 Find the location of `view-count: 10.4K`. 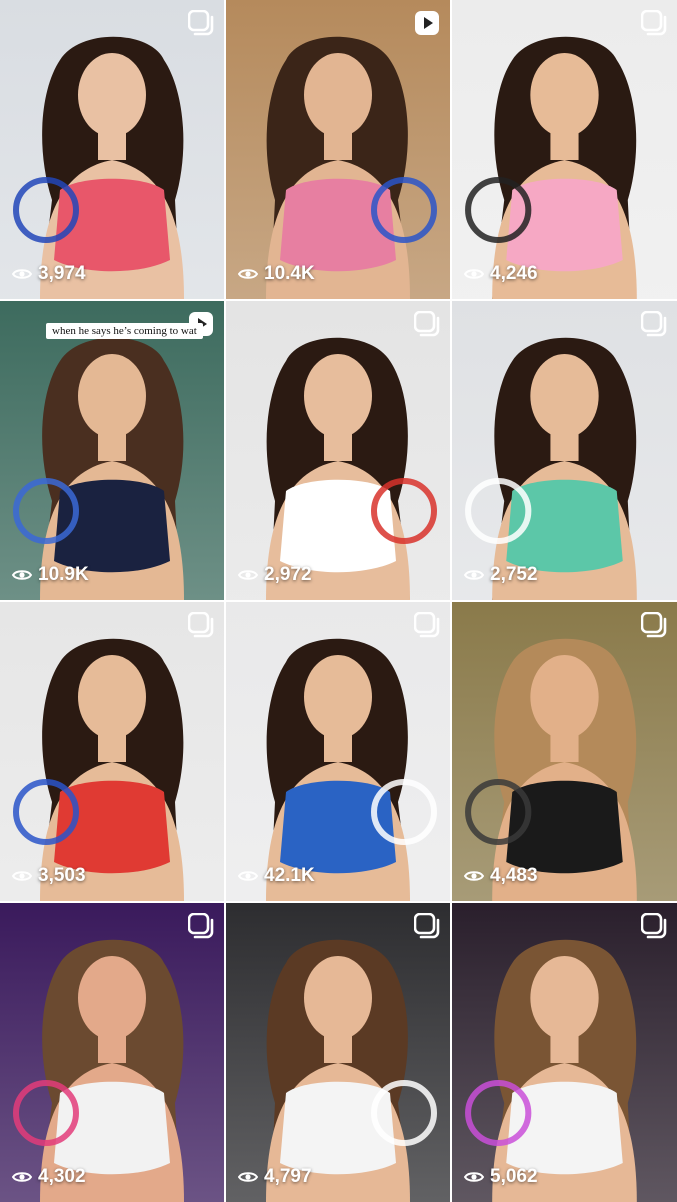

view-count: 10.4K is located at coordinates (276, 274).